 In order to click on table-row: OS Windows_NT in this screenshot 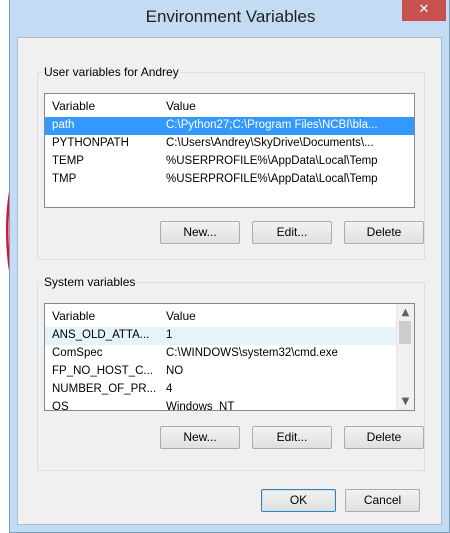, I will do `click(221, 405)`.